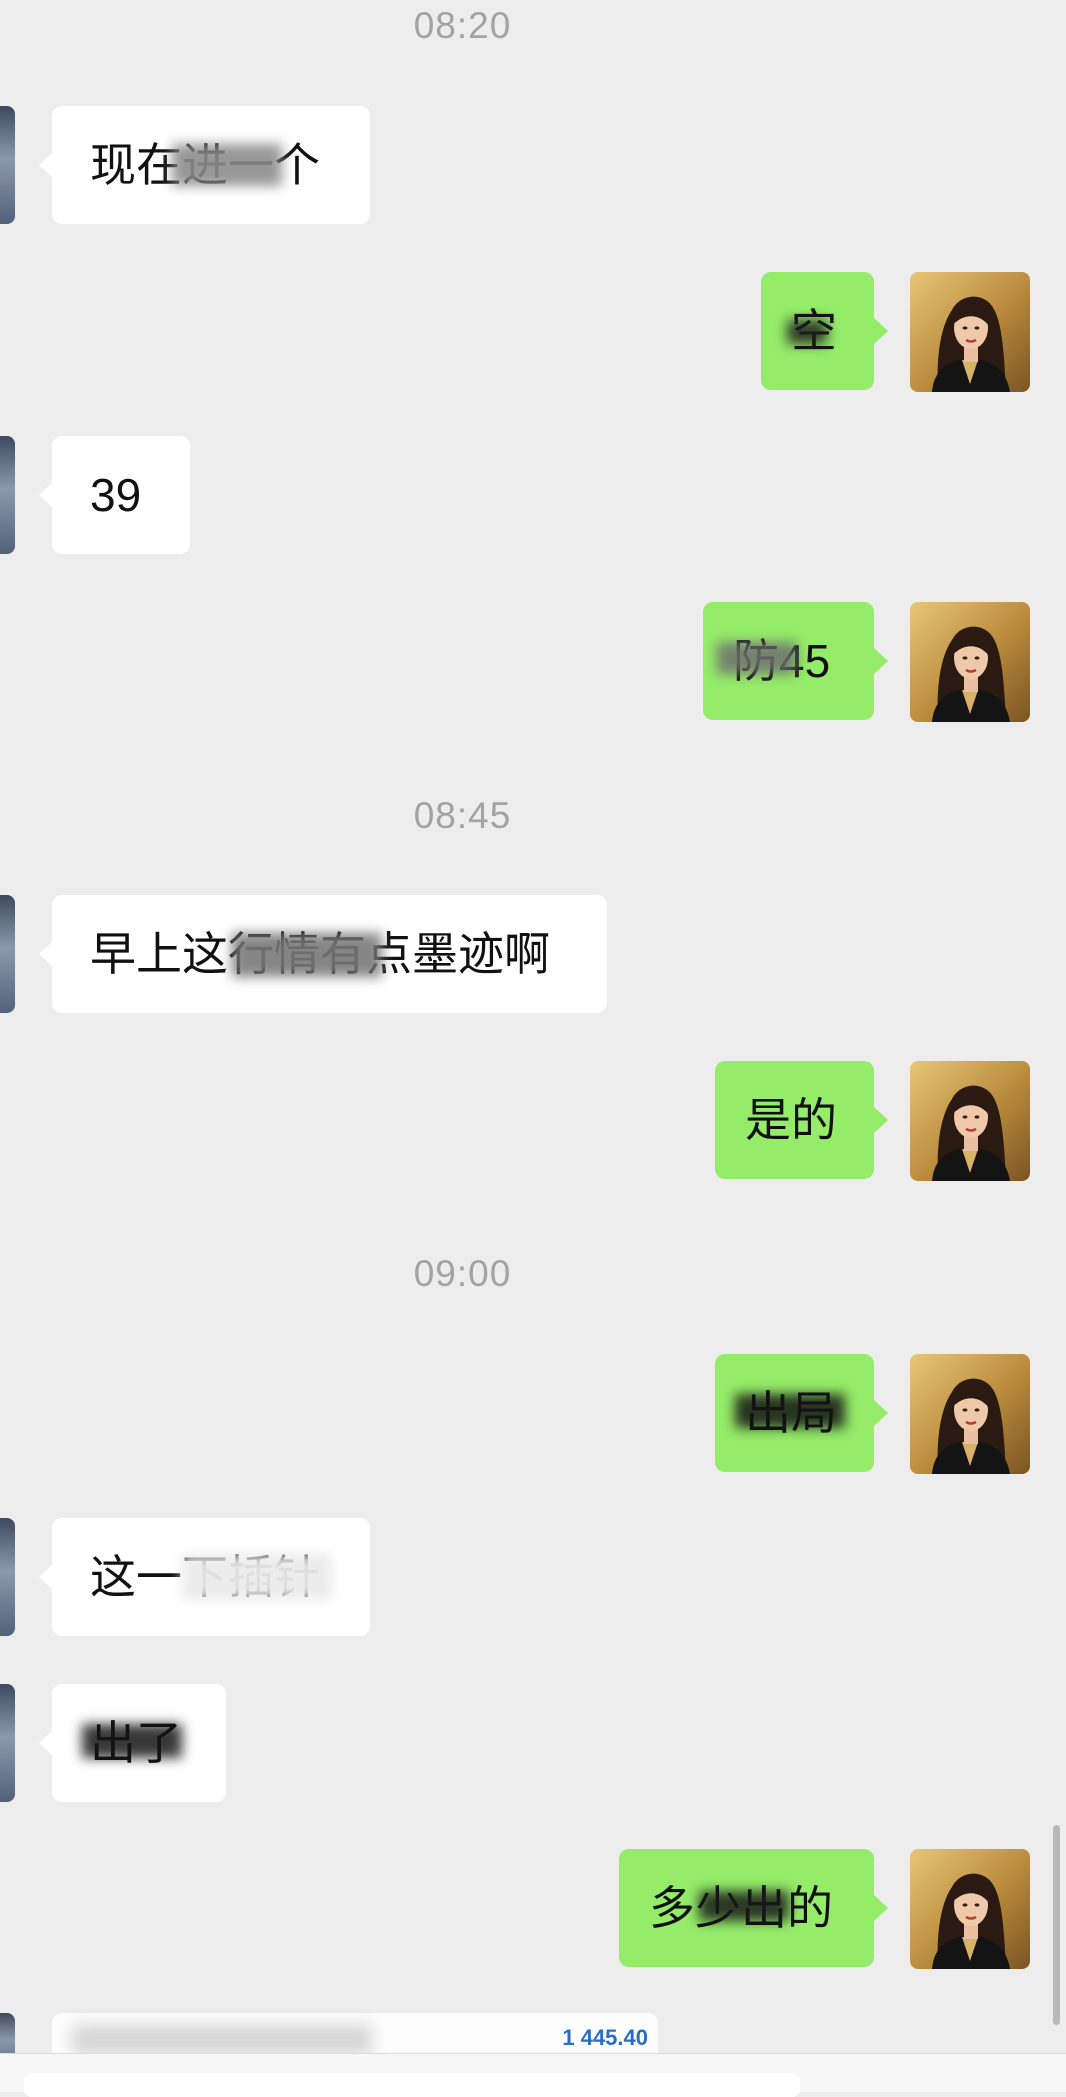  What do you see at coordinates (1056, 1925) in the screenshot?
I see `scrollbar` at bounding box center [1056, 1925].